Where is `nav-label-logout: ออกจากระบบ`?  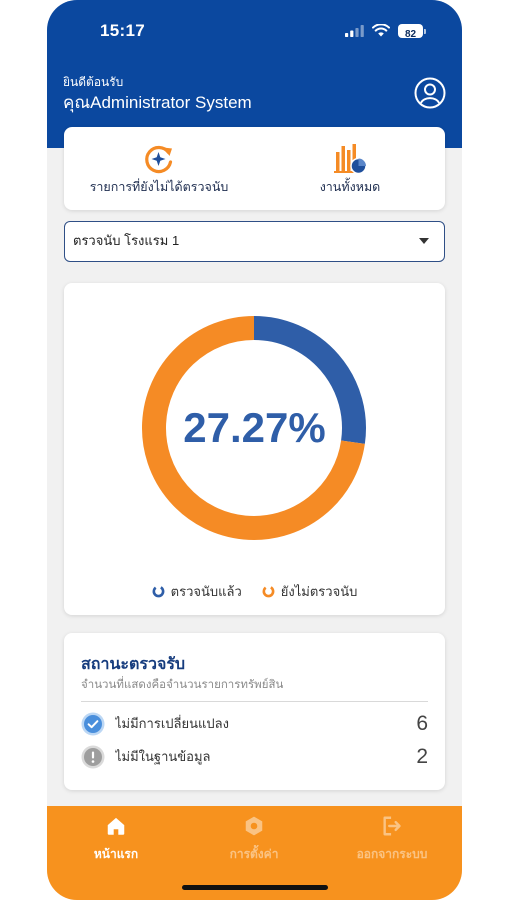
nav-label-logout: ออกจากระบบ is located at coordinates (392, 854).